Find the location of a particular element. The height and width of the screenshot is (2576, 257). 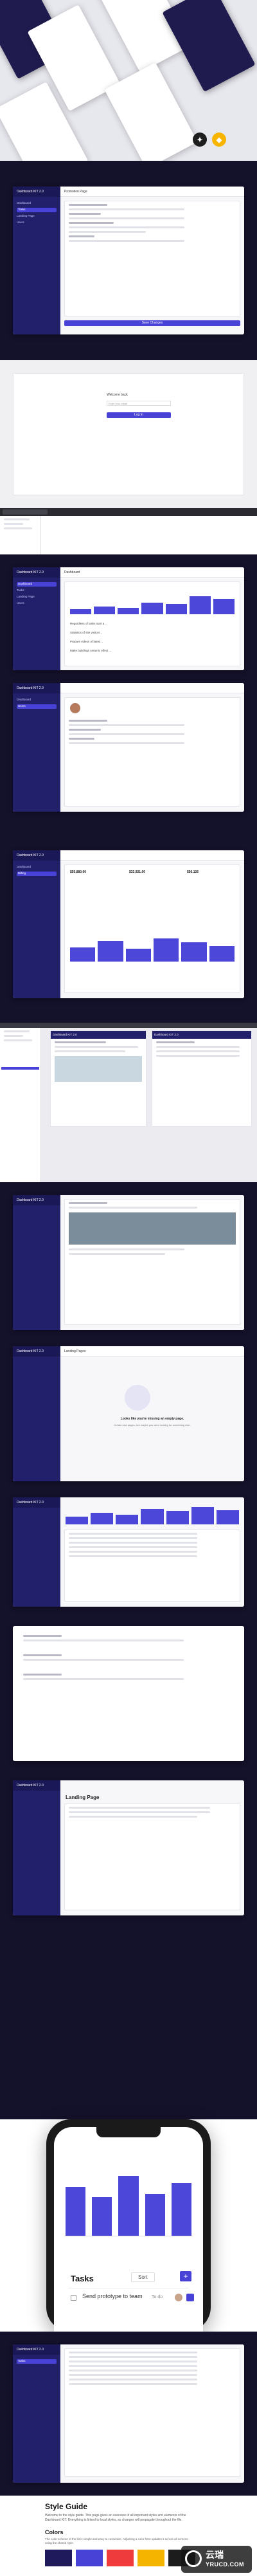

task-row: Send prototype to team To do is located at coordinates (131, 2302).